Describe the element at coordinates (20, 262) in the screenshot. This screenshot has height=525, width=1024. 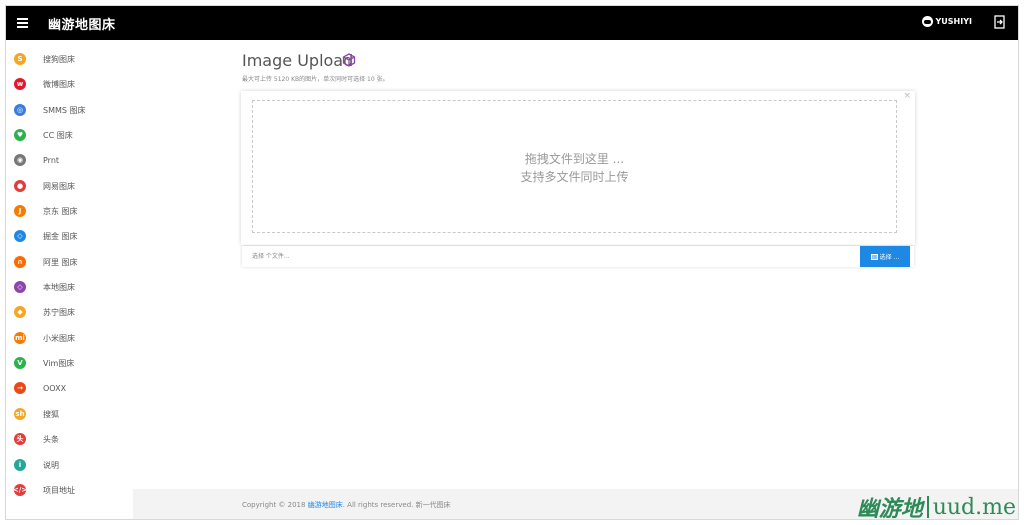
I see `ali-icon: ∩` at that location.